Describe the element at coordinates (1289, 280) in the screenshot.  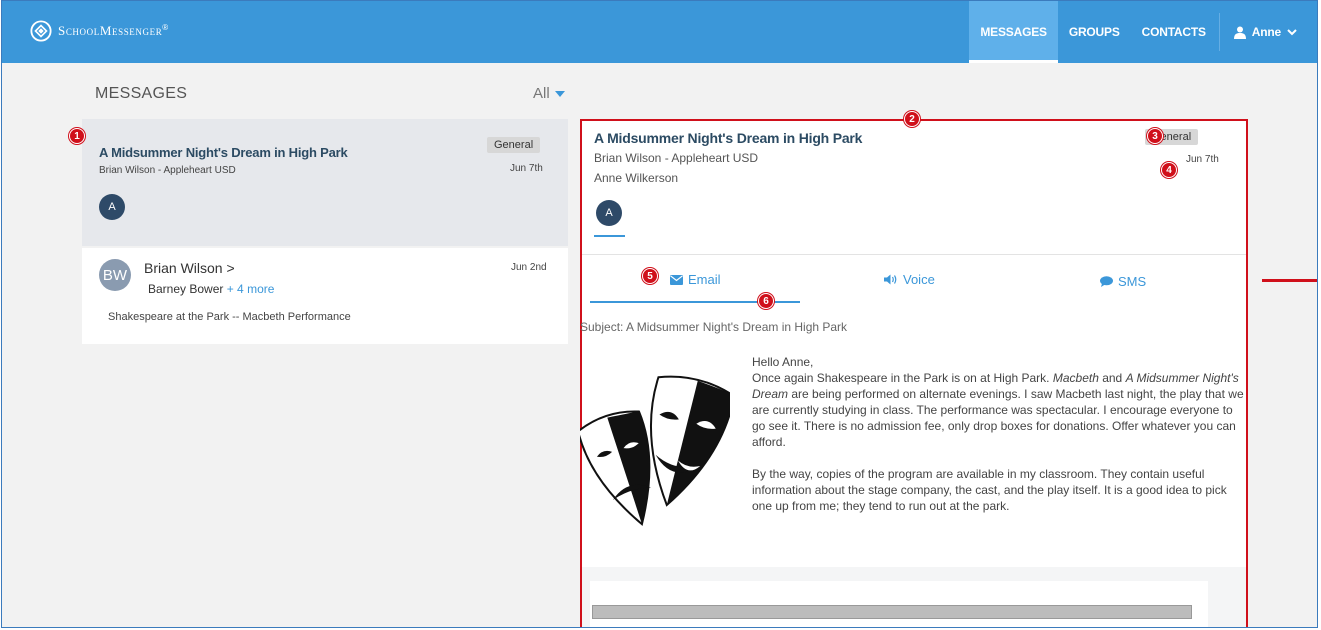
I see `annotation-arrow` at that location.